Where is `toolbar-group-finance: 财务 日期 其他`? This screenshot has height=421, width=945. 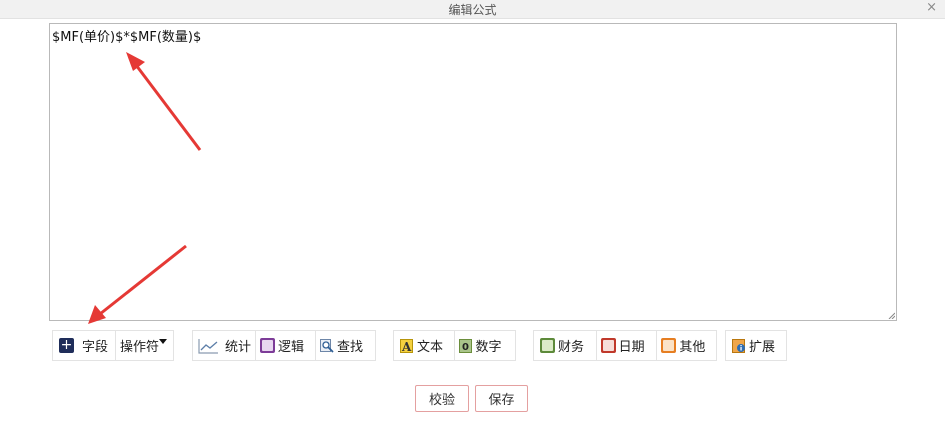 toolbar-group-finance: 财务 日期 其他 is located at coordinates (625, 345).